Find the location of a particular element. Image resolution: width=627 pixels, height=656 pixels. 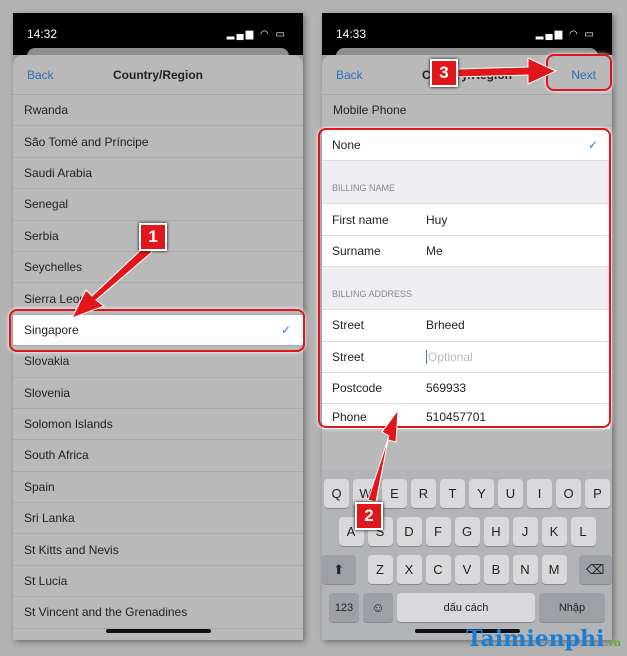

country-label: Sierra Leone is located at coordinates (58, 298).